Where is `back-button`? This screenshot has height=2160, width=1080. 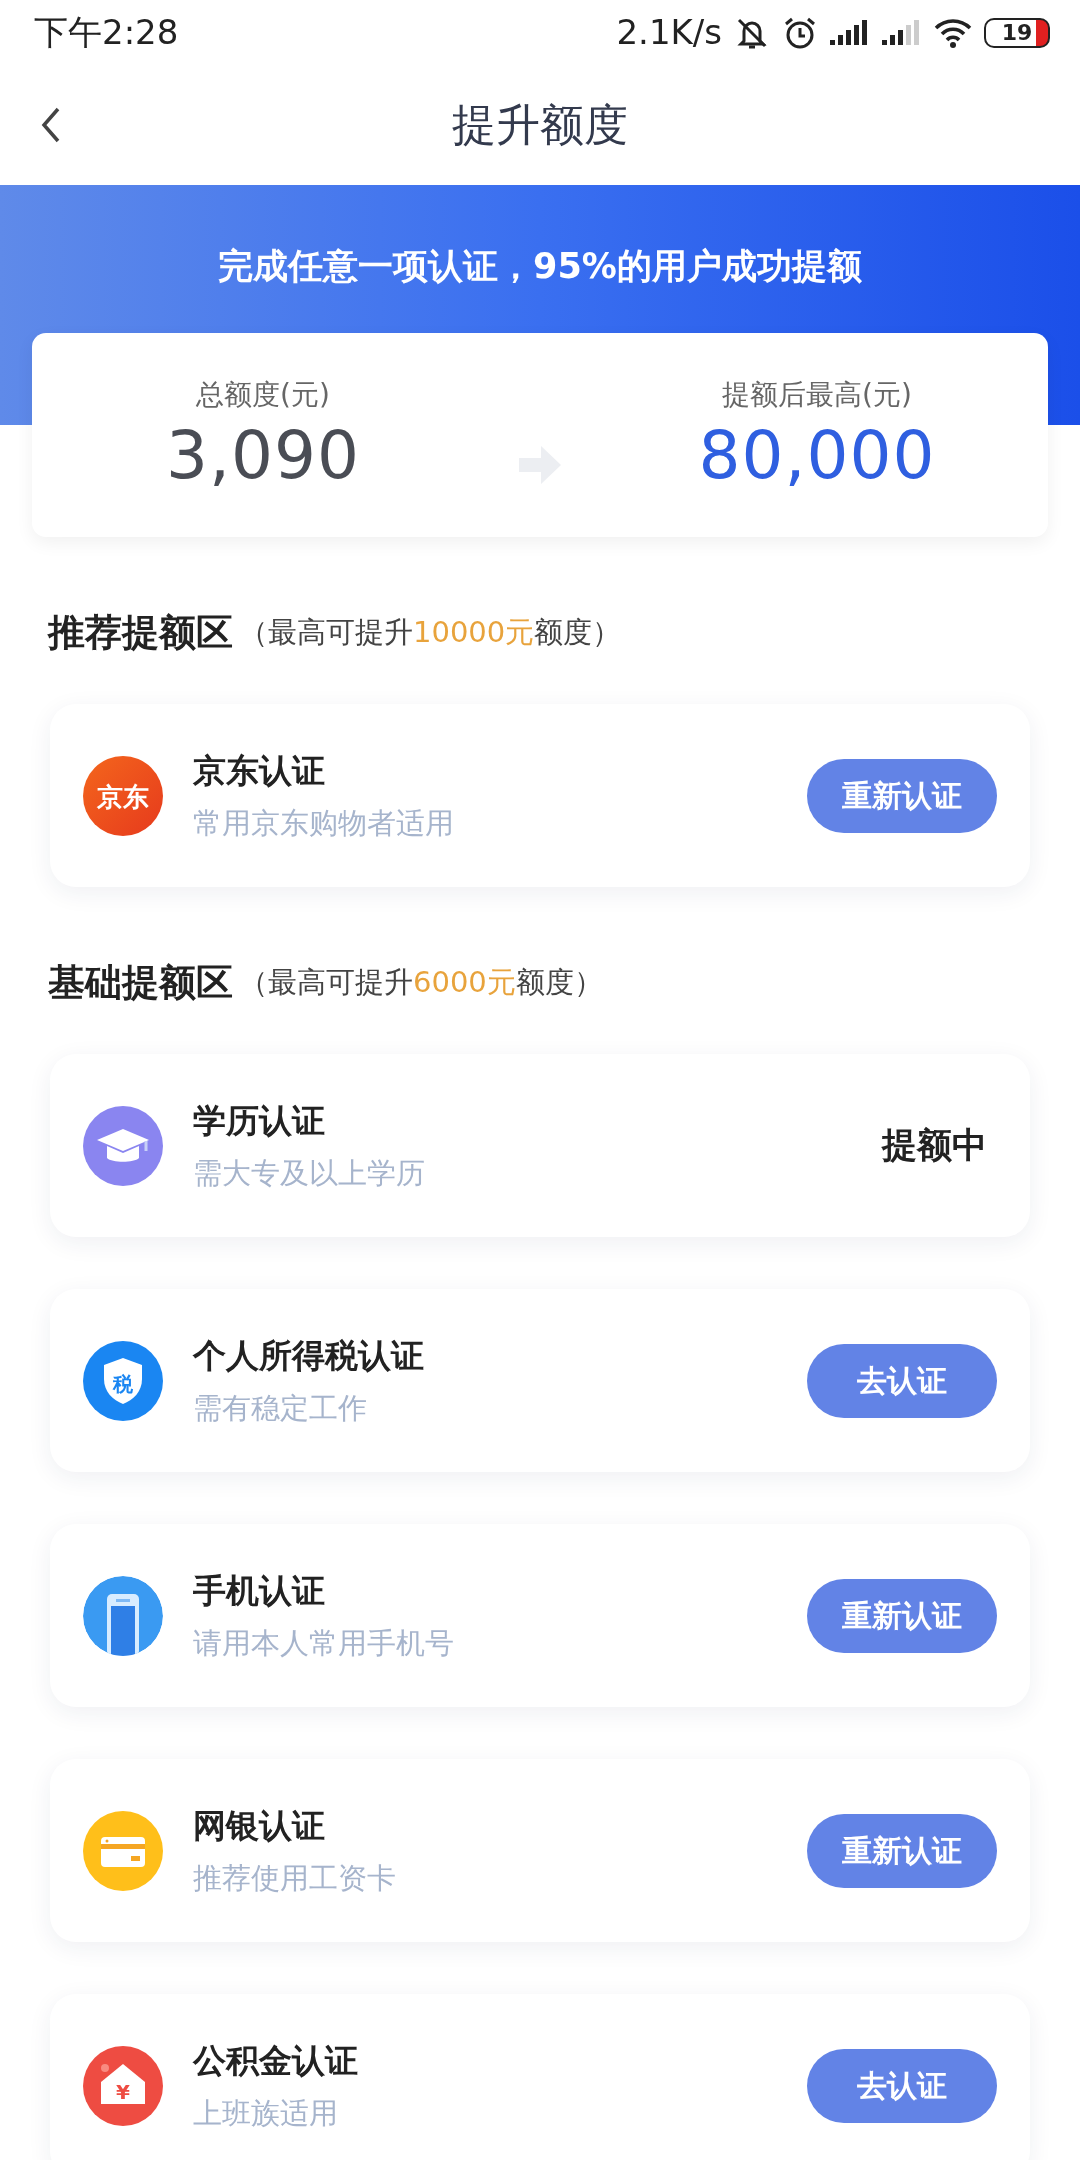
back-button is located at coordinates (51, 125).